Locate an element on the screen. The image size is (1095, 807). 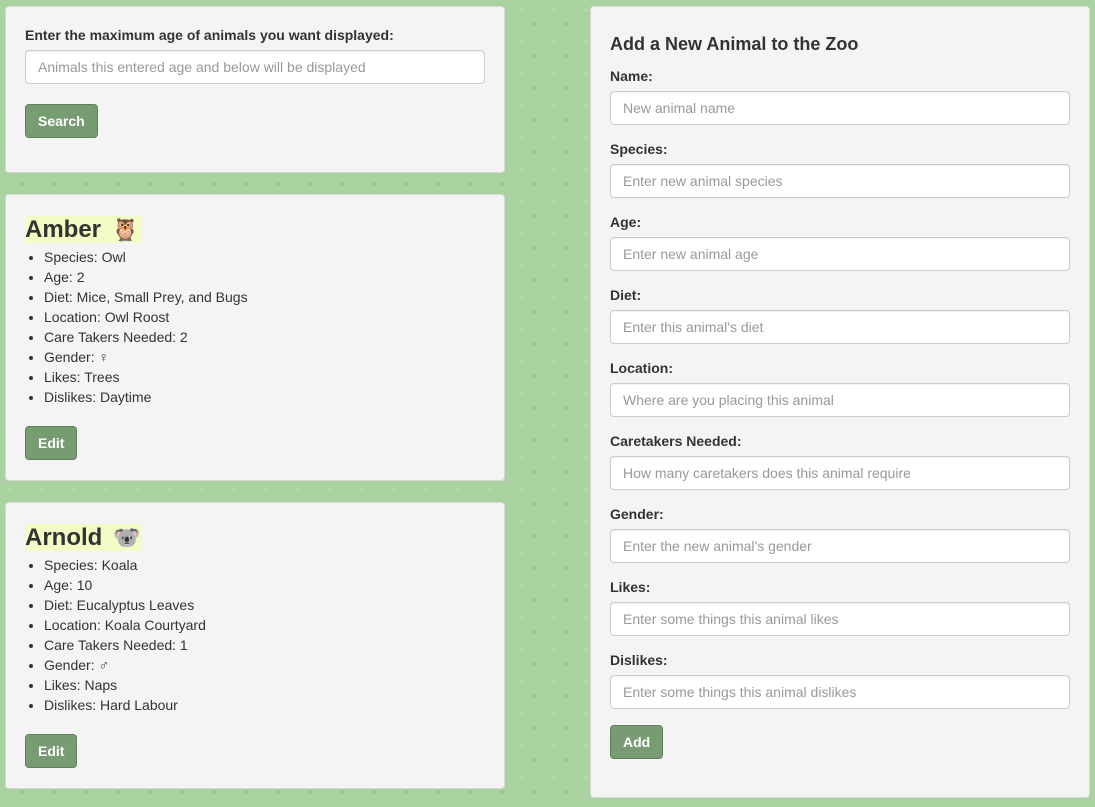
list-item: Care Takers Needed: 1 is located at coordinates (264, 645).